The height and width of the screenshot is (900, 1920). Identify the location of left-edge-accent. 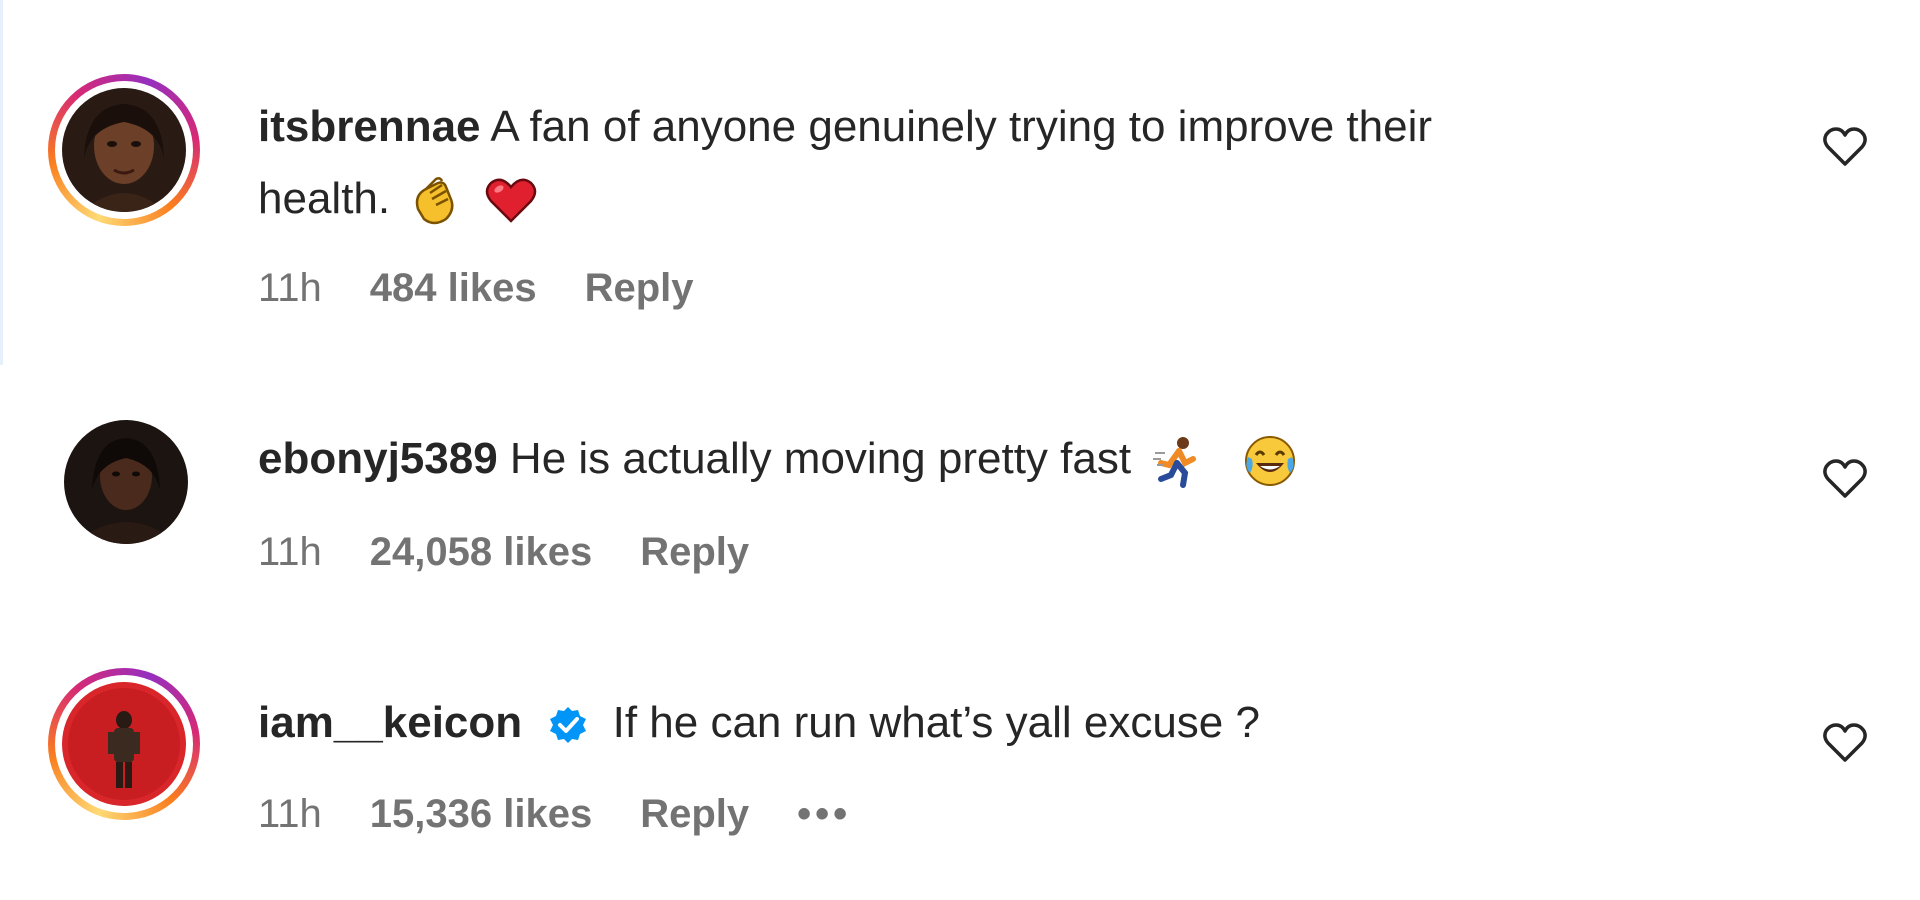
(1, 182).